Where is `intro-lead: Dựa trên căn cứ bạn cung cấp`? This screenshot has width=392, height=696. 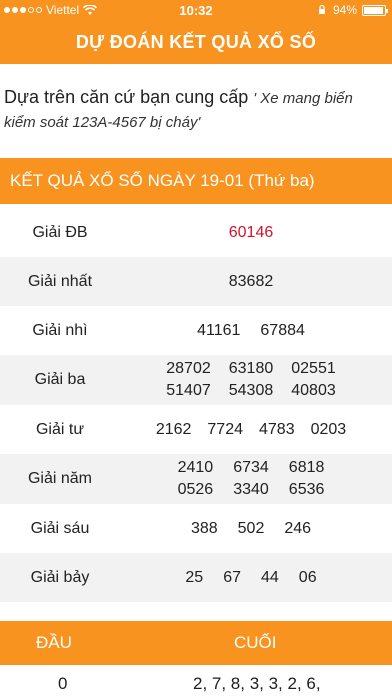
intro-lead: Dựa trên căn cứ bạn cung cấp is located at coordinates (126, 97).